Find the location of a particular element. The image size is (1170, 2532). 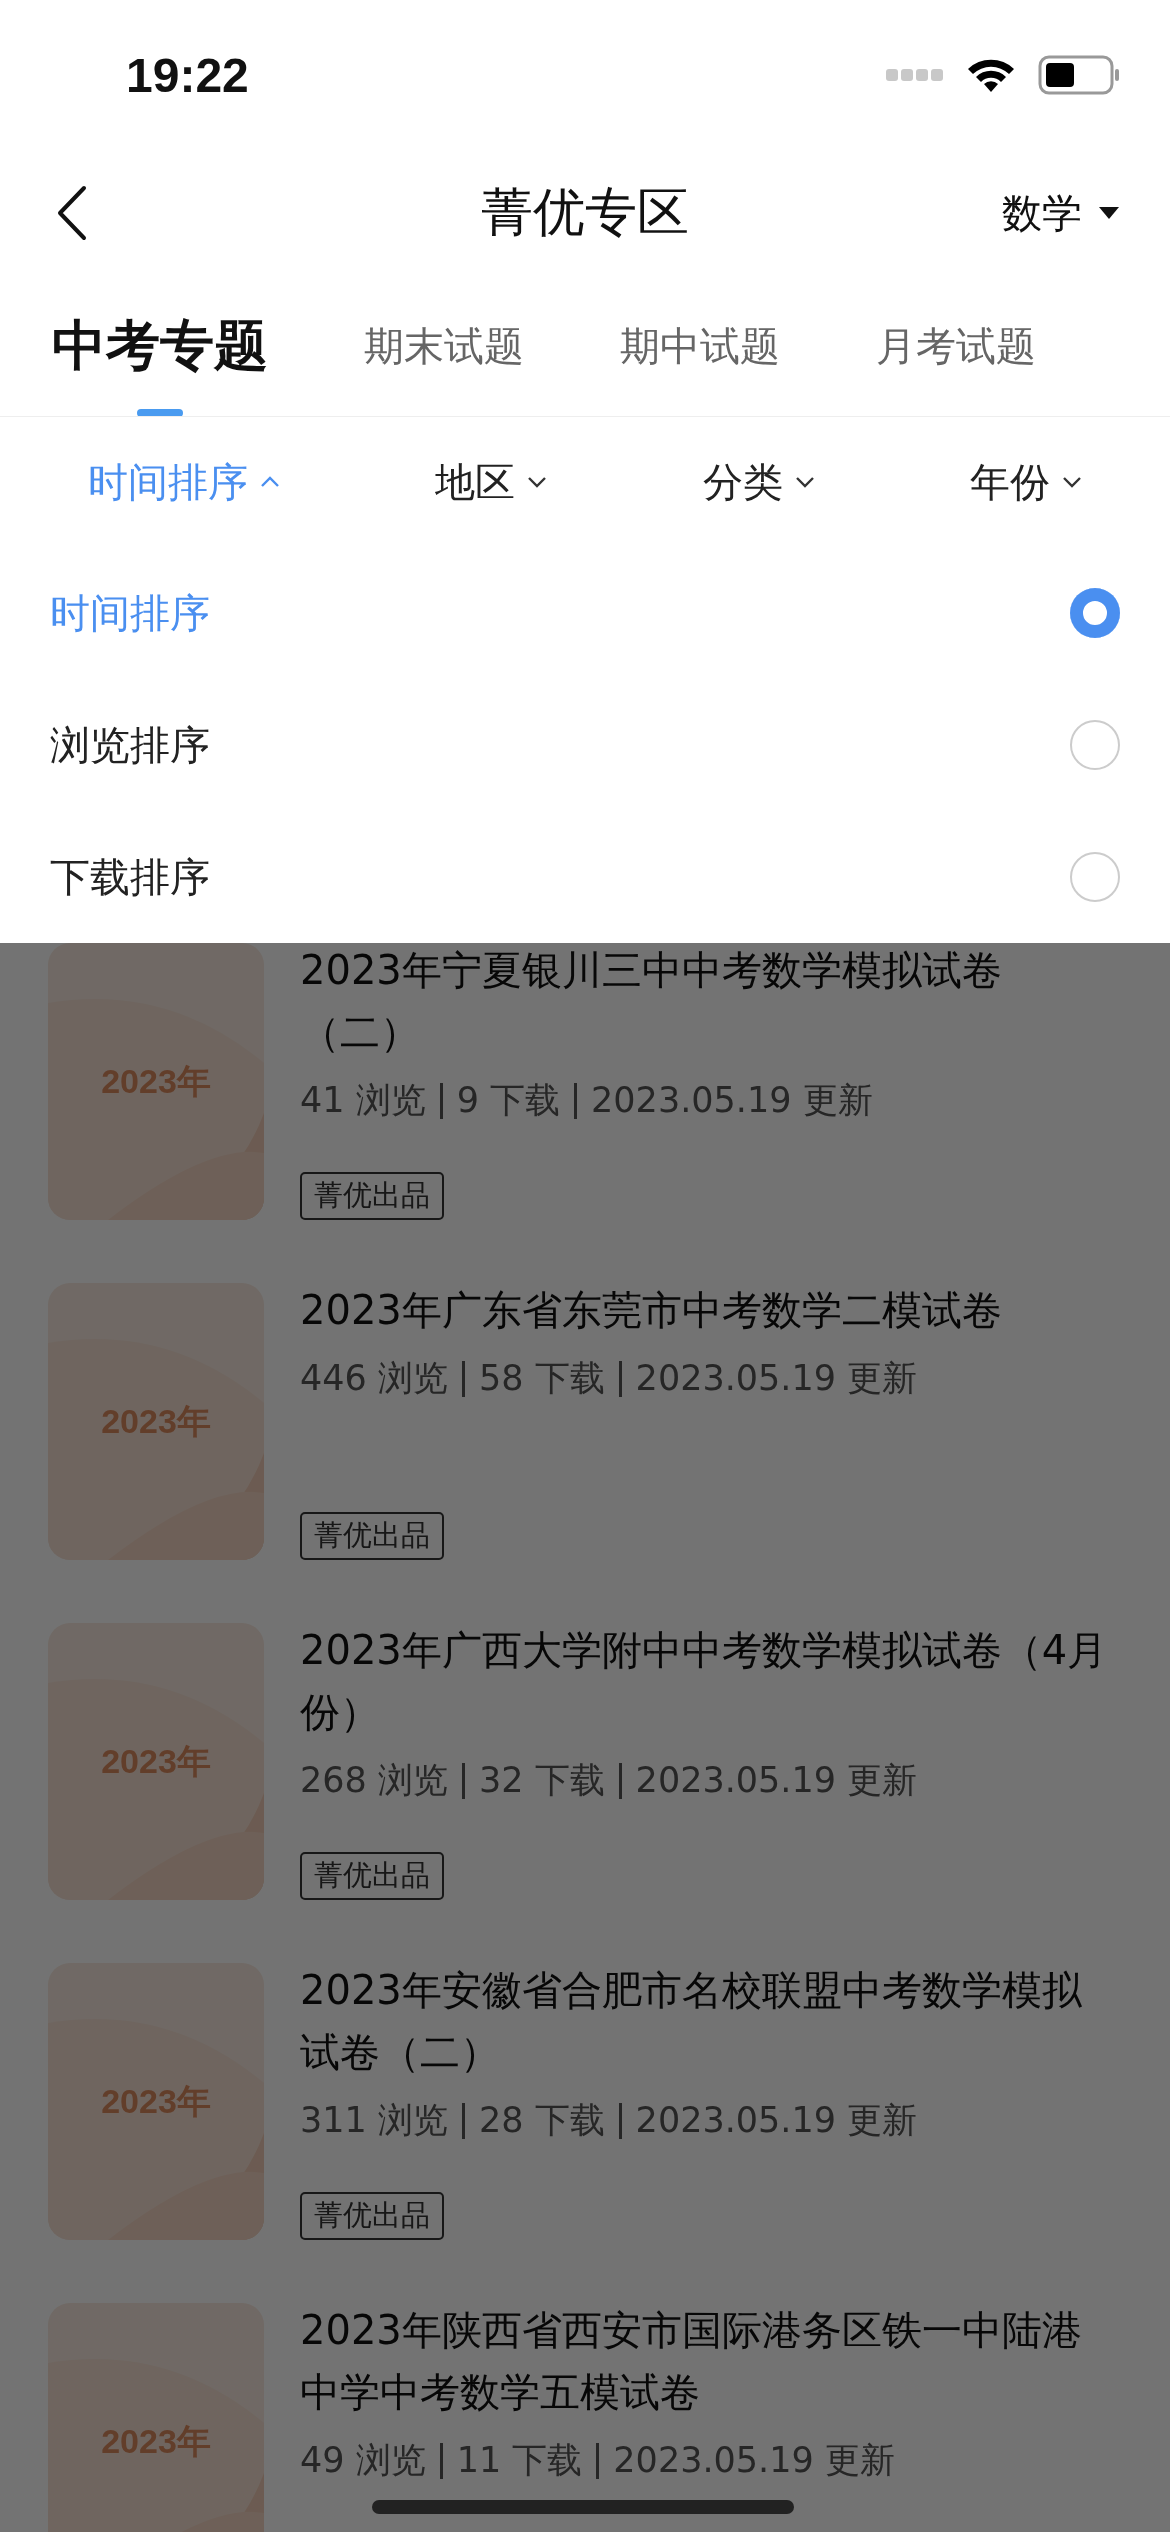

category-tab: 月考试题 is located at coordinates (956, 346).